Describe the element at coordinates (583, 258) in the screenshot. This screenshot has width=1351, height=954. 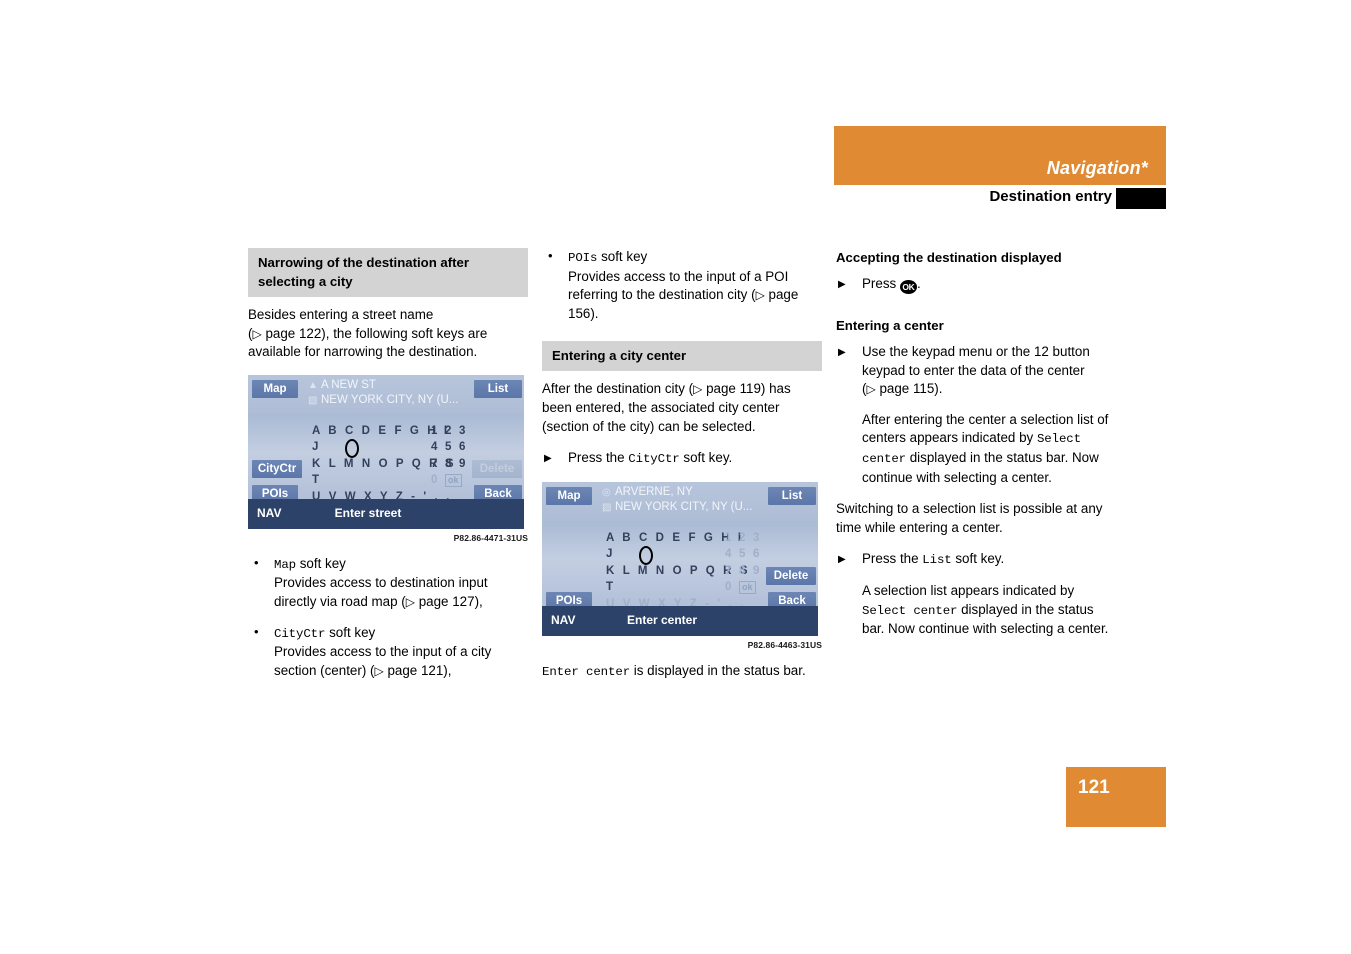
I see `bullet-softkey-name: POIs` at that location.